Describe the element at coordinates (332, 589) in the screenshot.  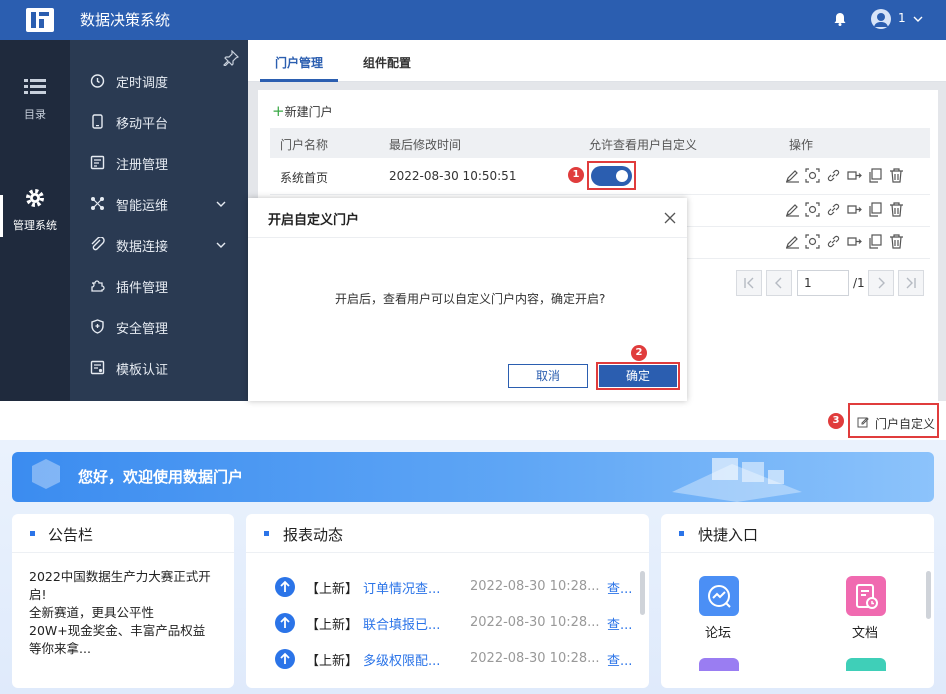
I see `news-tag: 【上新】` at that location.